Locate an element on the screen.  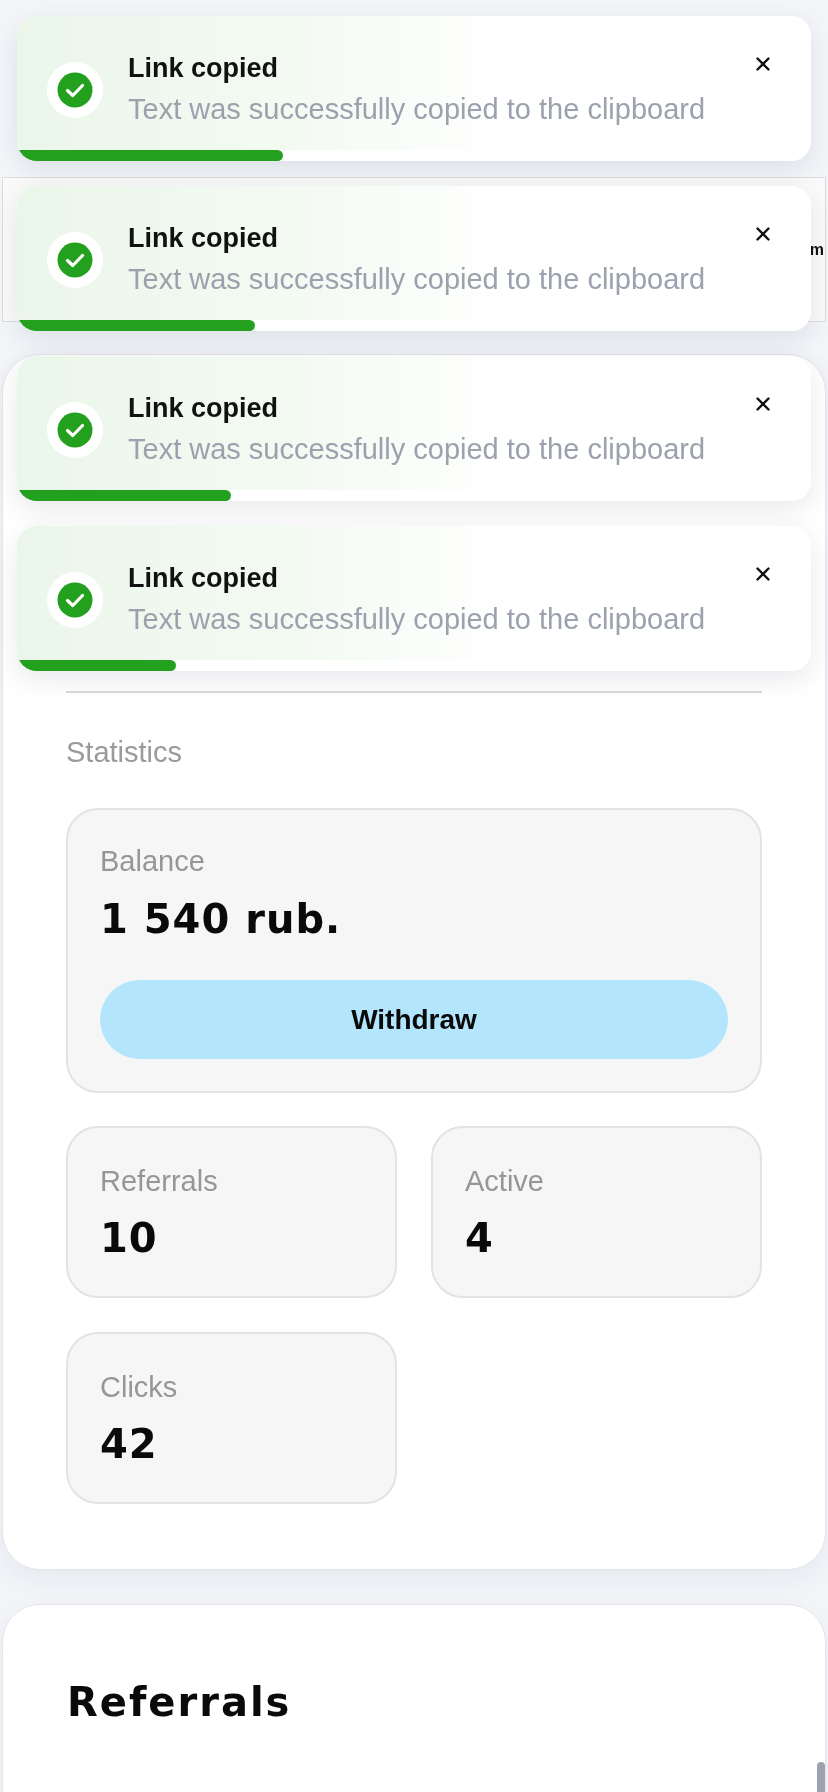
stat-label: Active is located at coordinates (505, 1181).